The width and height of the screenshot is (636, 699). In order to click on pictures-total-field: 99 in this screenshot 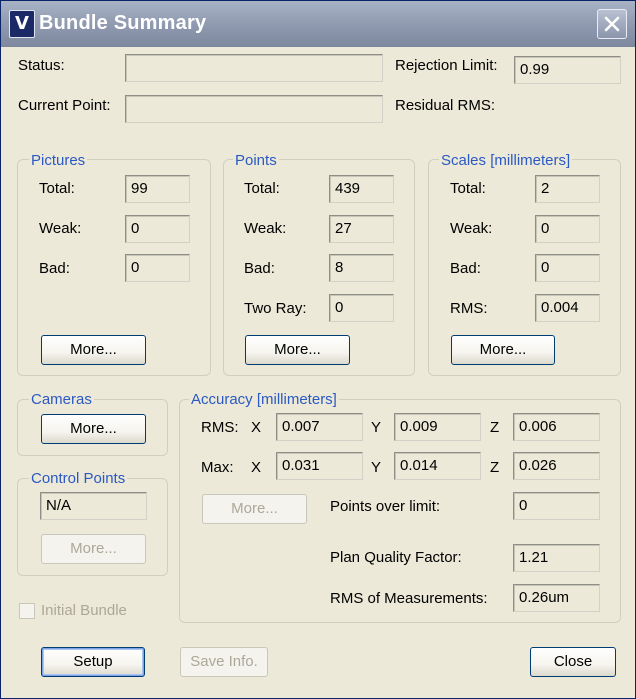, I will do `click(157, 189)`.